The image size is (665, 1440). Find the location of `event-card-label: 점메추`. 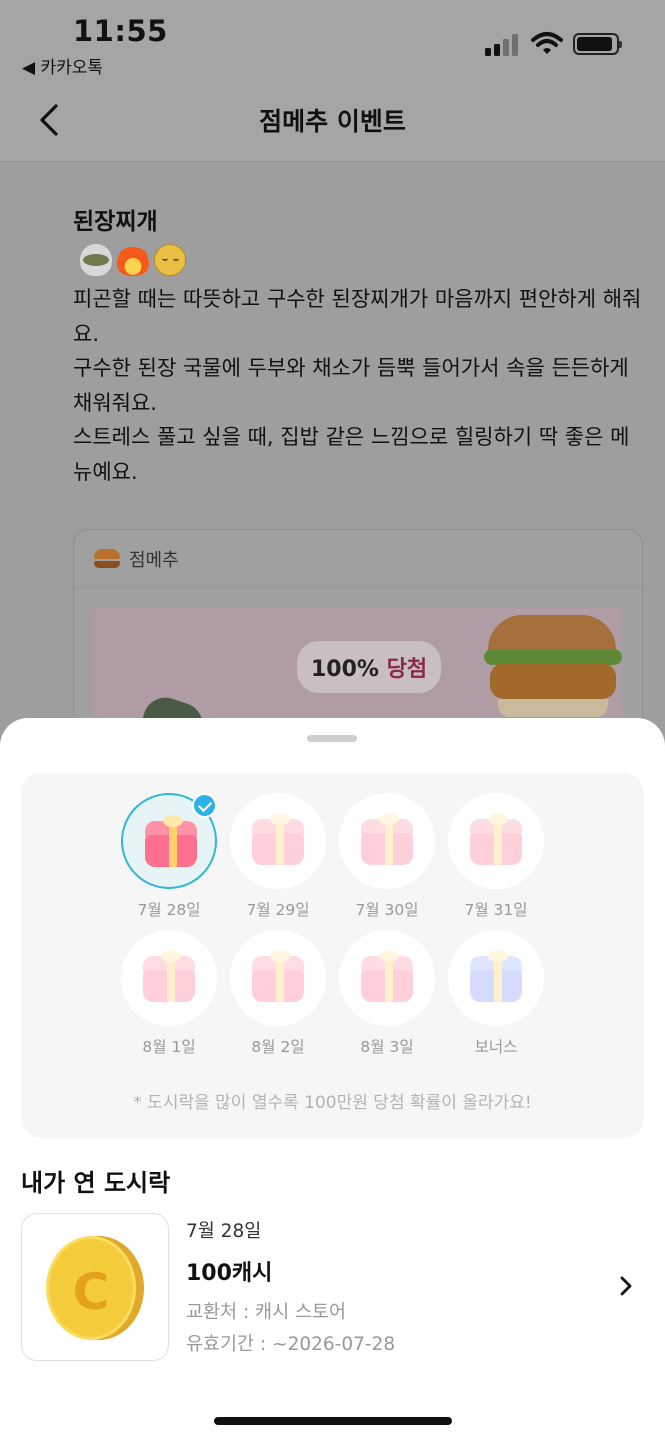

event-card-label: 점메추 is located at coordinates (154, 560).